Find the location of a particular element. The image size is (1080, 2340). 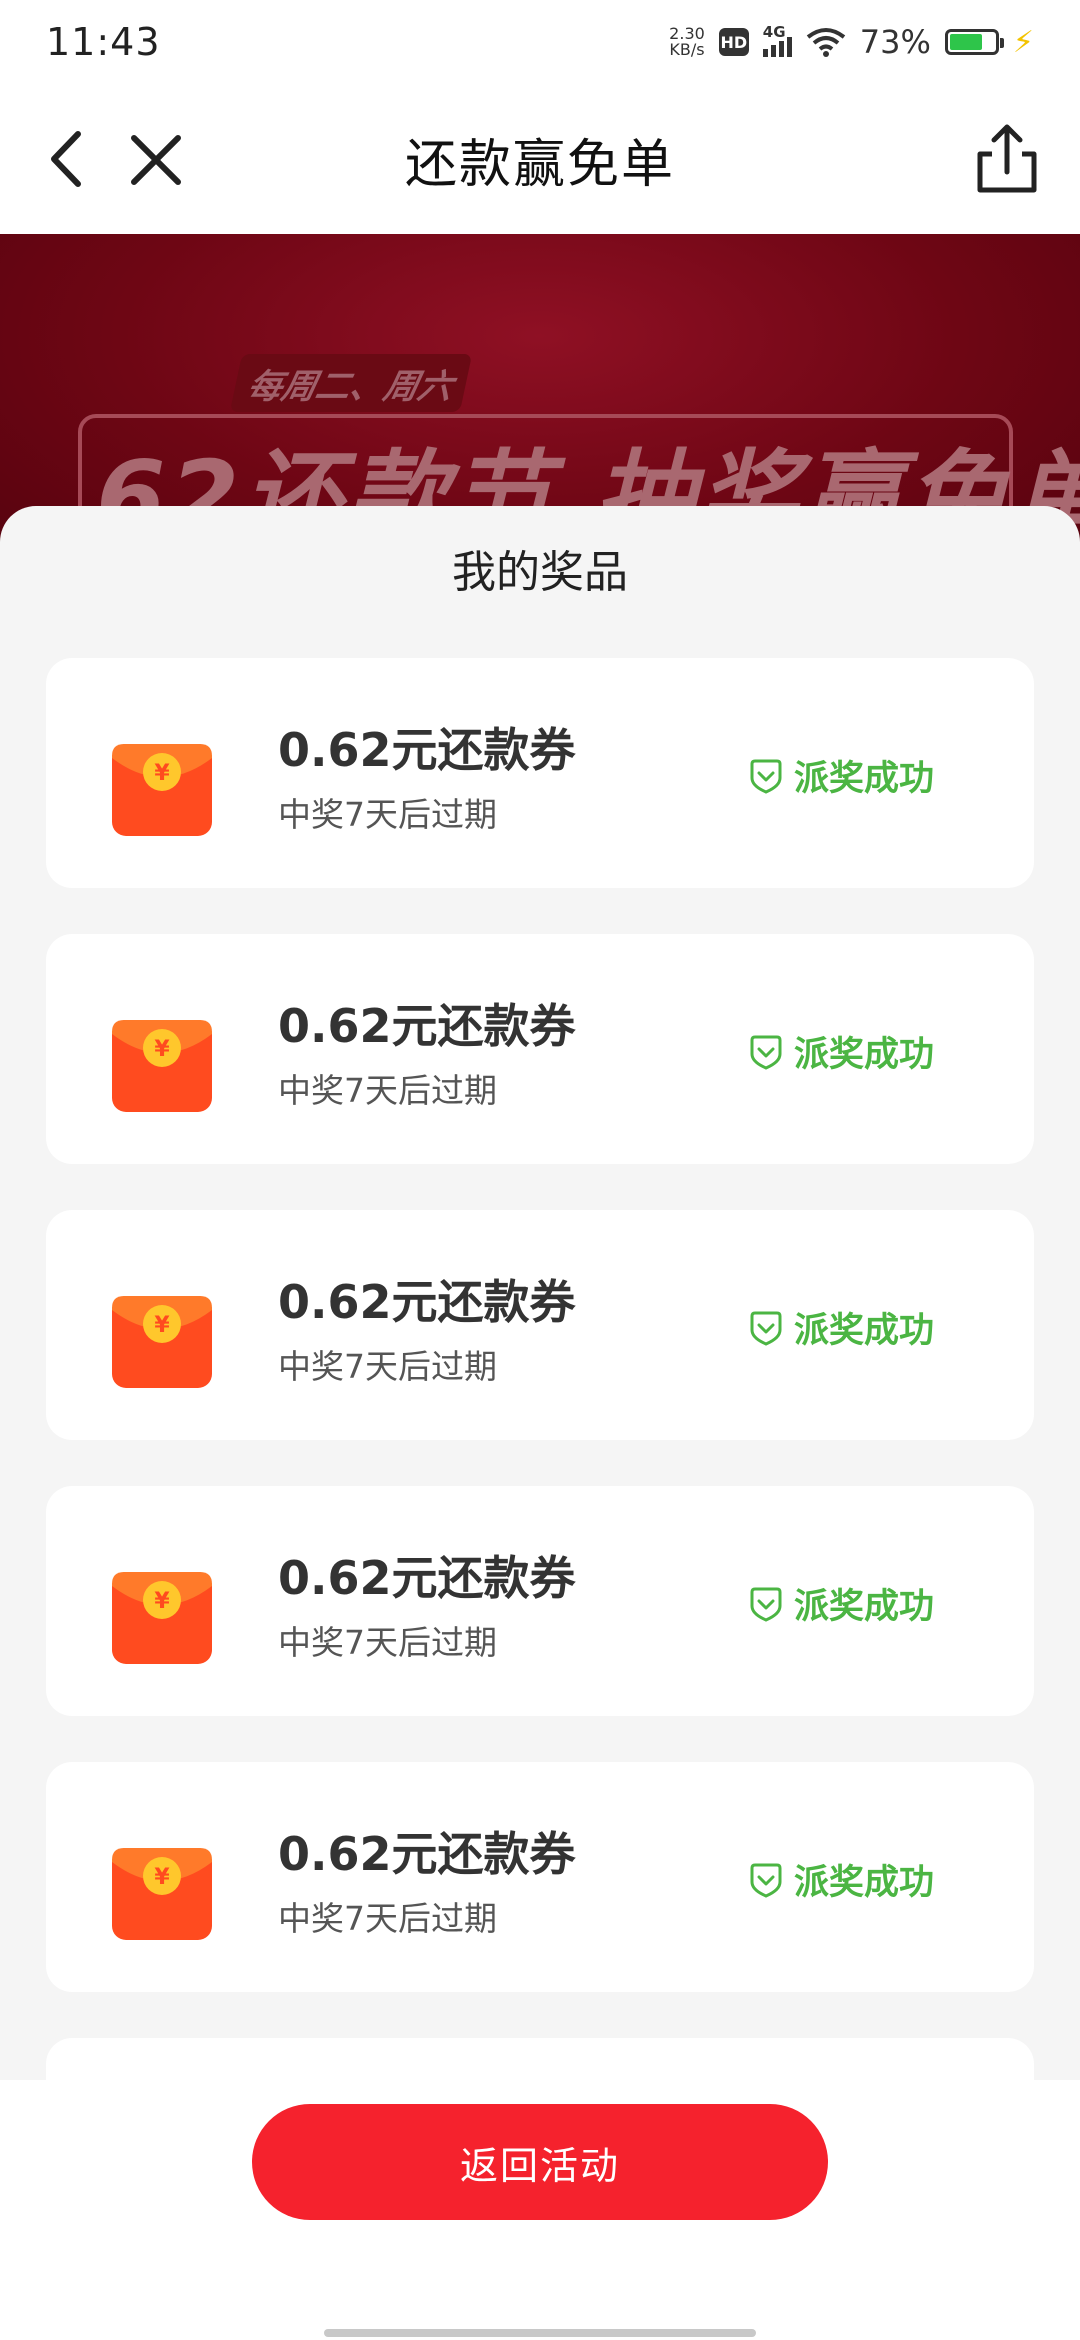

battery-icon is located at coordinates (974, 42).